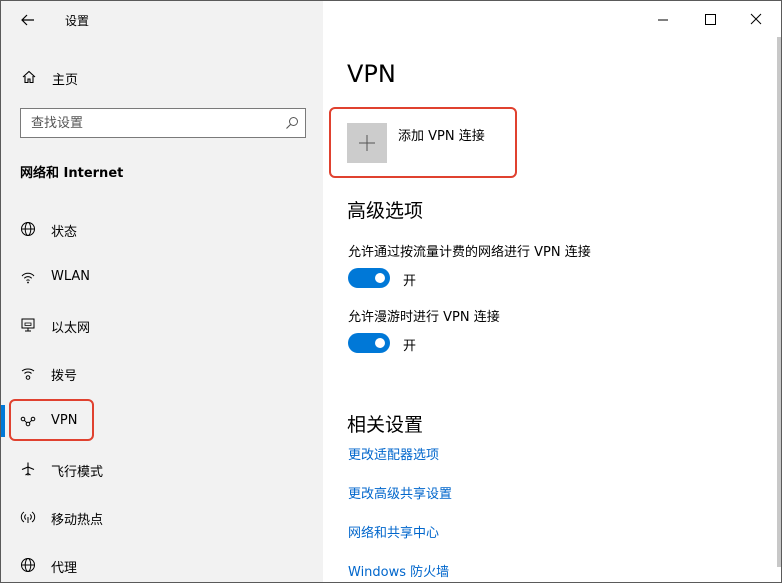  What do you see at coordinates (163, 373) in the screenshot?
I see `sidebar-item-dialup: 拨号` at bounding box center [163, 373].